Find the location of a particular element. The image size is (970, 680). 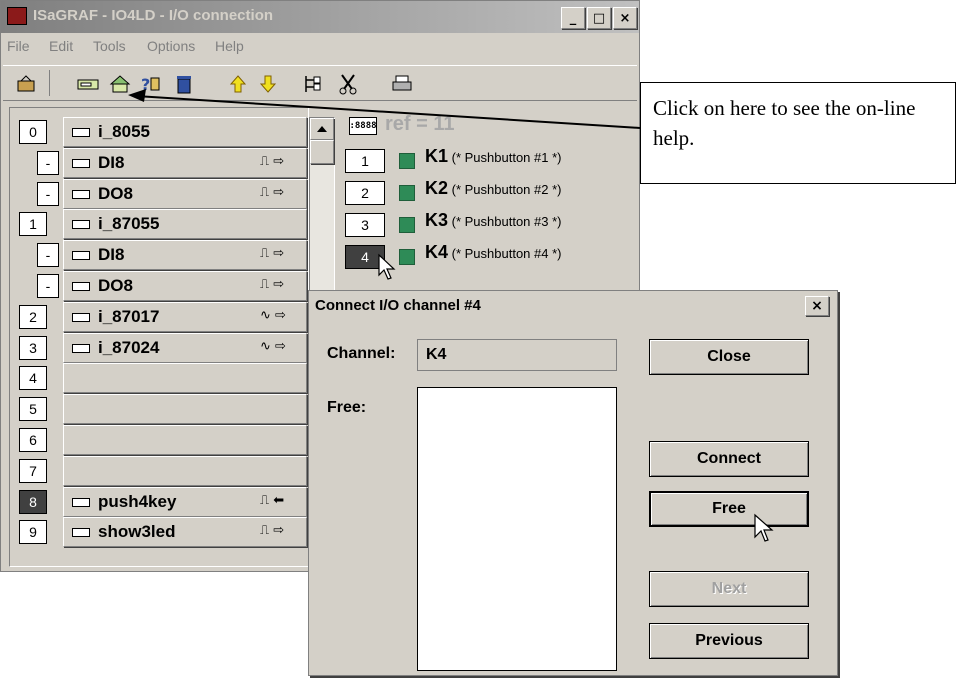

mouse-cursor-icon is located at coordinates (764, 527).